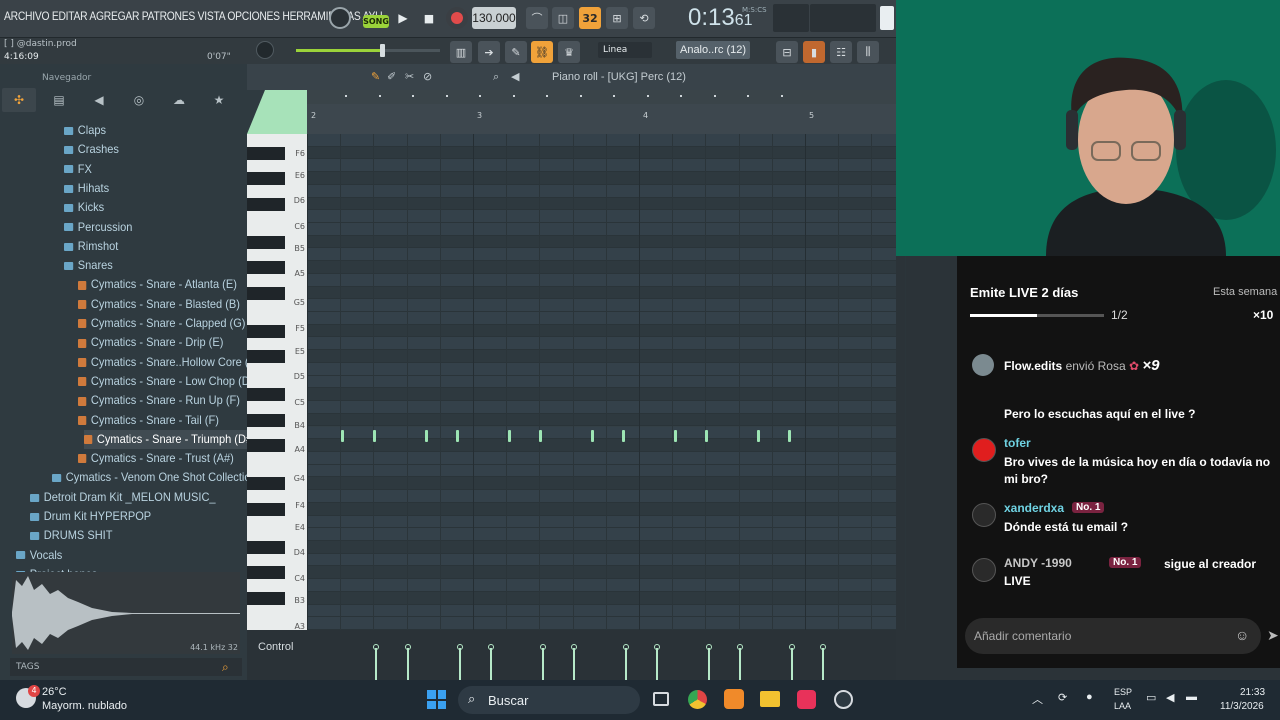 Image resolution: width=1280 pixels, height=720 pixels. I want to click on chat-username: xanderdxa, so click(1034, 508).